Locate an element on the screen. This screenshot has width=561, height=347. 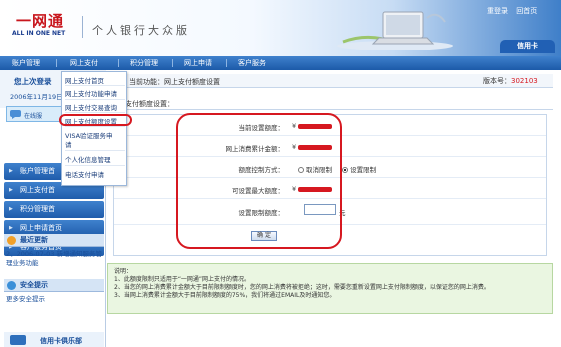
site-title: 个人银行大众版 is located at coordinates (141, 30).